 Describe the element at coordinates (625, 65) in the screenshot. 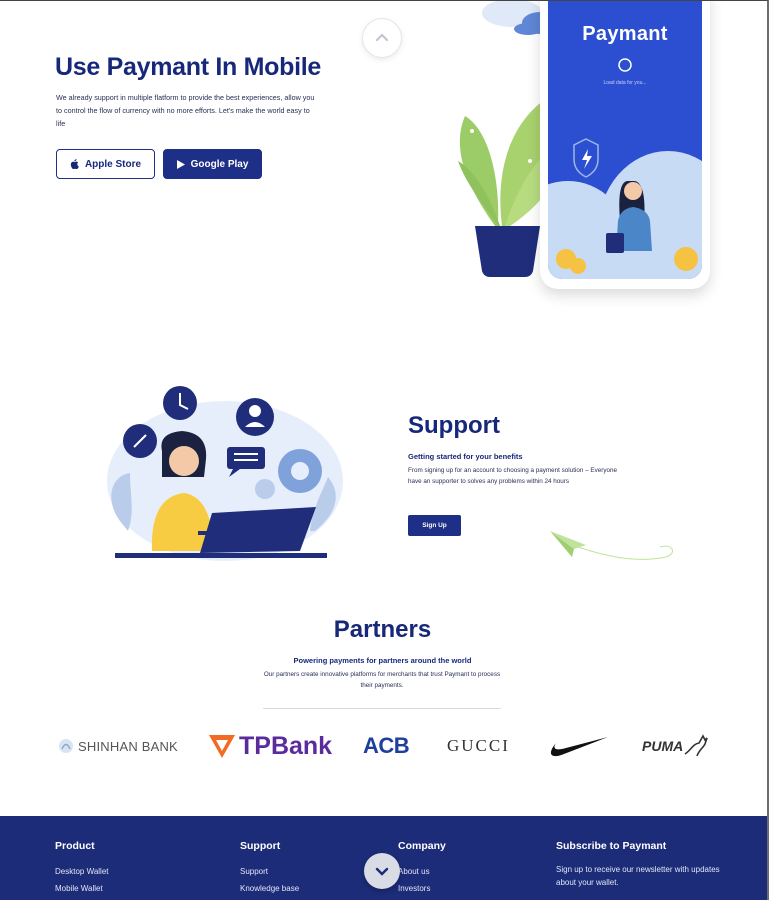

I see `loading-ring-icon` at that location.